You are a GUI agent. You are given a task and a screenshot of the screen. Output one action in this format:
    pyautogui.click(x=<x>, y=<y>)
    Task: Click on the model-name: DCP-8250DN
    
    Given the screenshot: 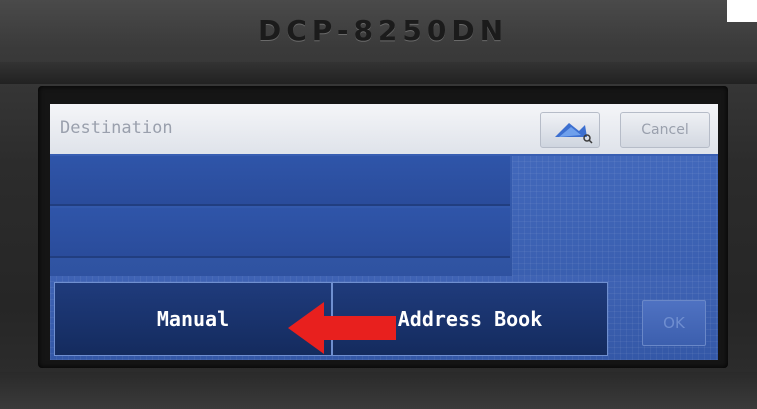 What is the action you would take?
    pyautogui.click(x=383, y=30)
    